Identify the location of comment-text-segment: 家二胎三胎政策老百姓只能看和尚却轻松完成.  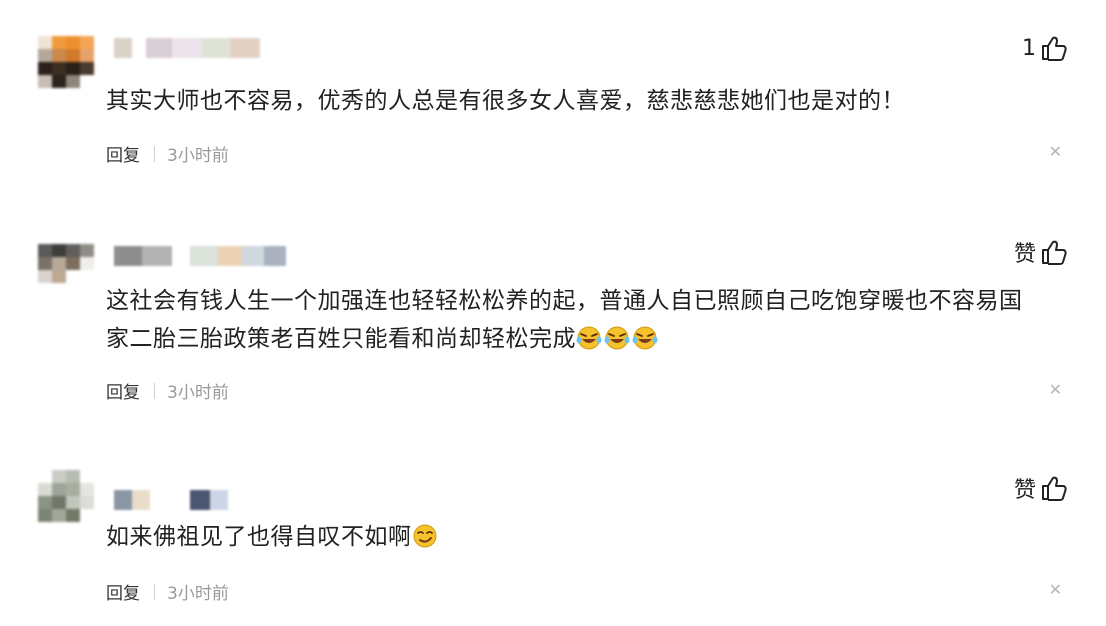
(341, 339).